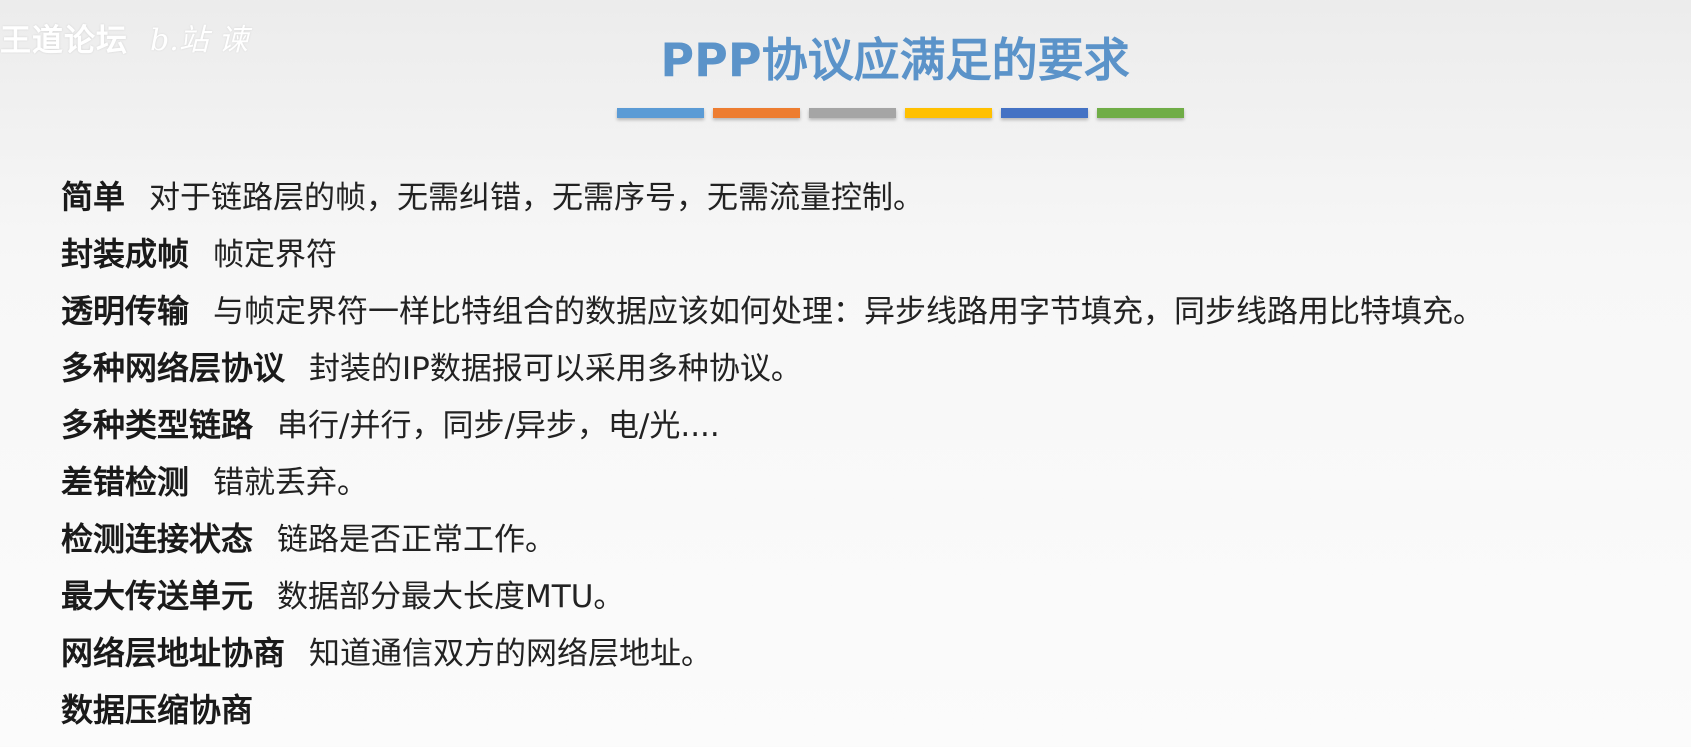 This screenshot has width=1691, height=747. I want to click on item-term: 差错检测, so click(125, 482).